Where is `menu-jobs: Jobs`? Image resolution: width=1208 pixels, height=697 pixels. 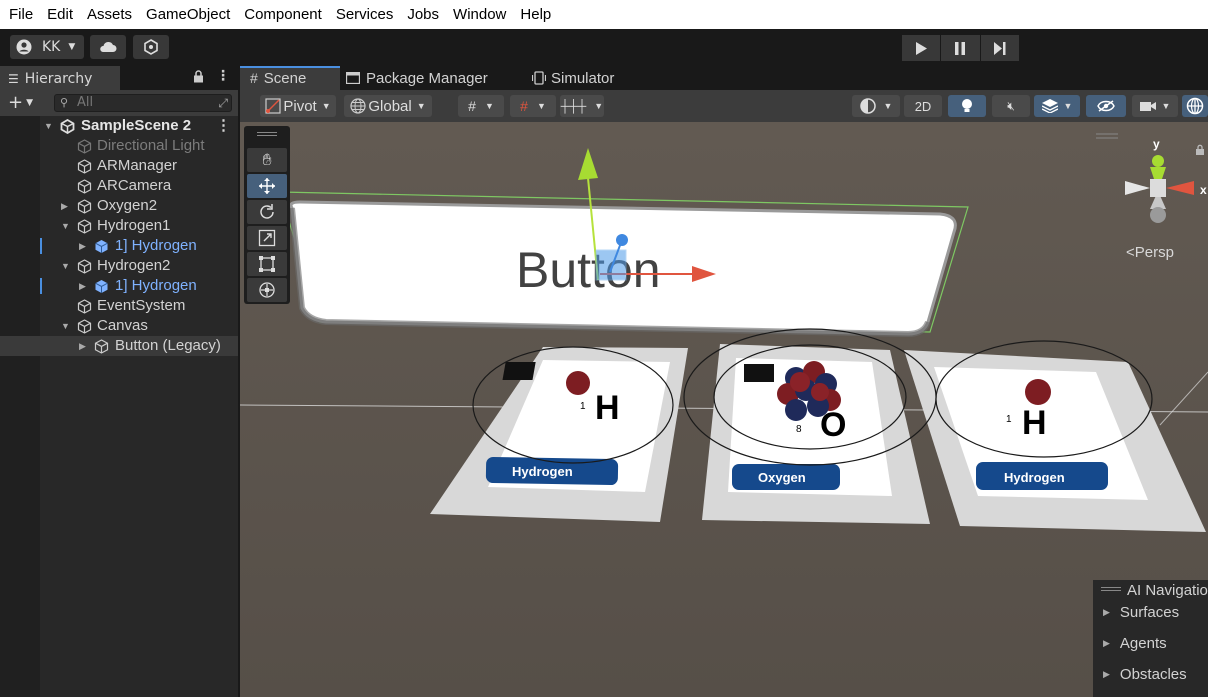
menu-jobs: Jobs is located at coordinates (423, 14).